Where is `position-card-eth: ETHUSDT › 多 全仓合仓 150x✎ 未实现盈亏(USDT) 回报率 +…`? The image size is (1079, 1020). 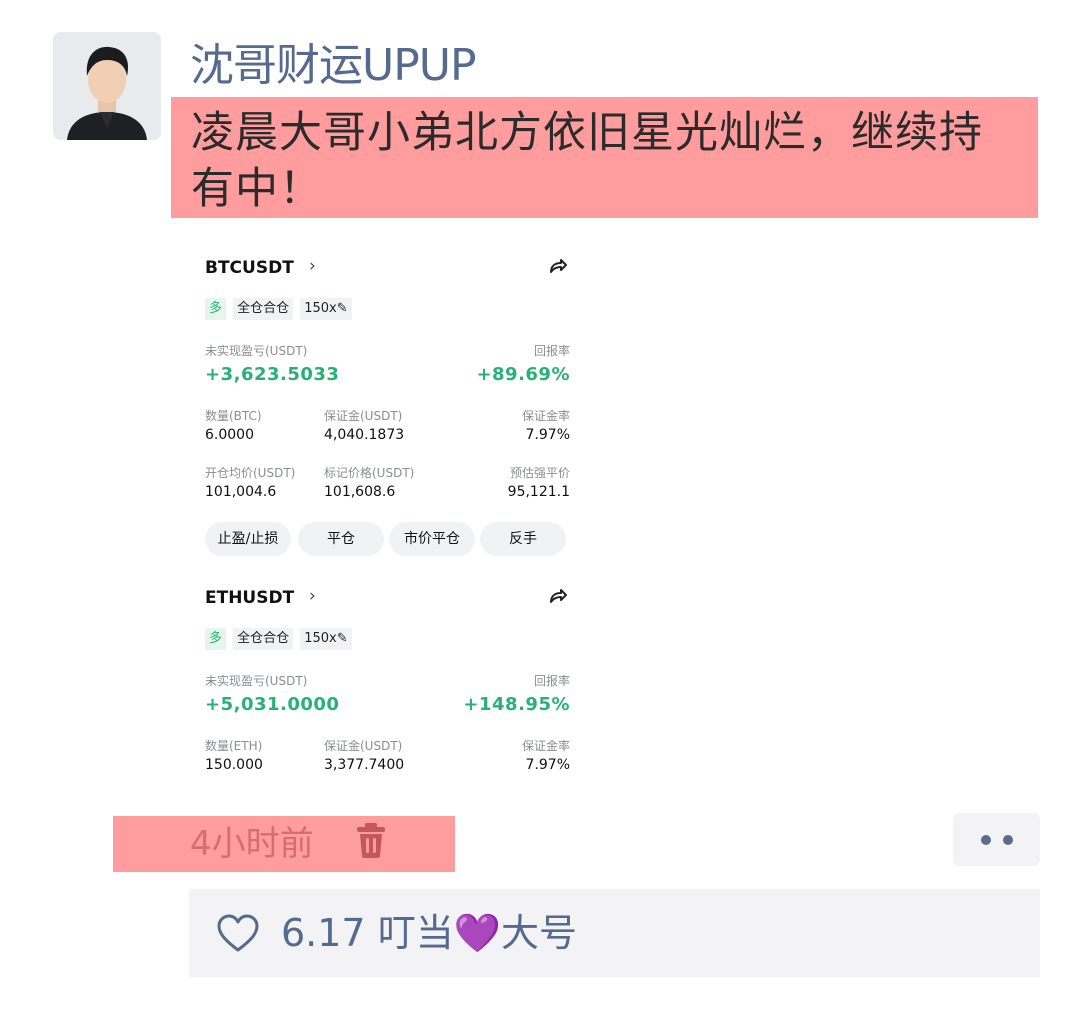 position-card-eth: ETHUSDT › 多 全仓合仓 150x✎ 未实现盈亏(USDT) 回报率 +… is located at coordinates (387, 680).